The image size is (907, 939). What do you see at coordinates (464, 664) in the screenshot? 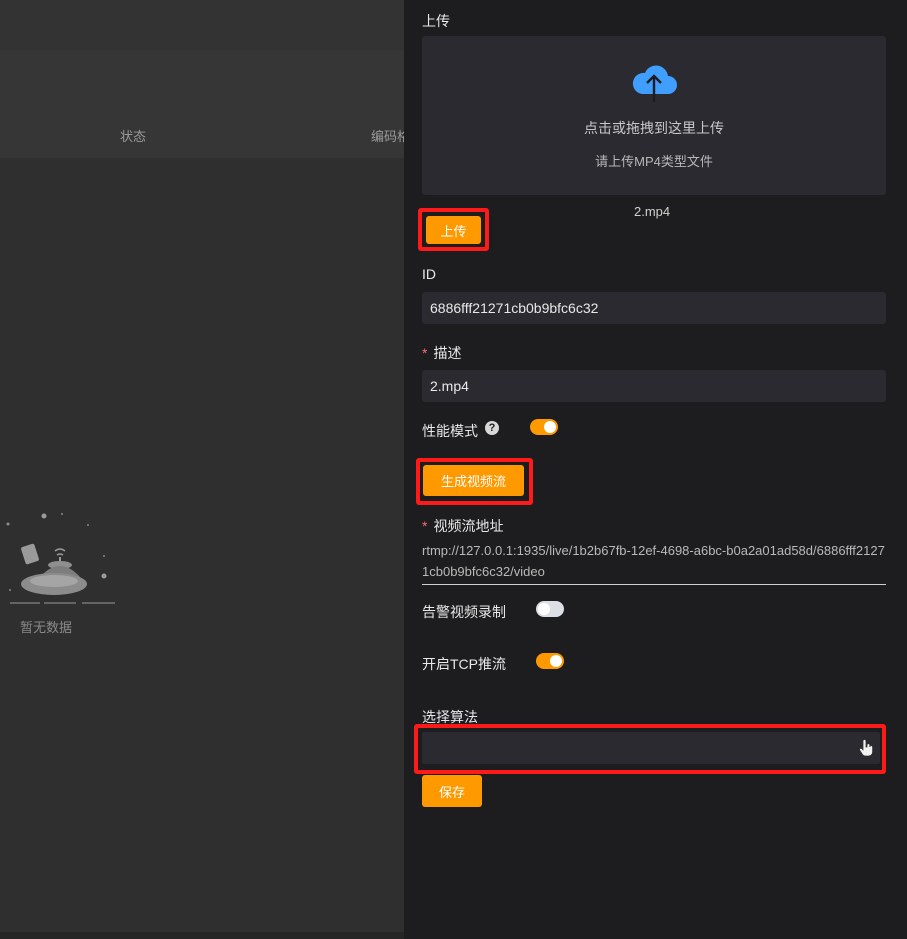
I see `tcp-push-label: 开启TCP推流` at bounding box center [464, 664].